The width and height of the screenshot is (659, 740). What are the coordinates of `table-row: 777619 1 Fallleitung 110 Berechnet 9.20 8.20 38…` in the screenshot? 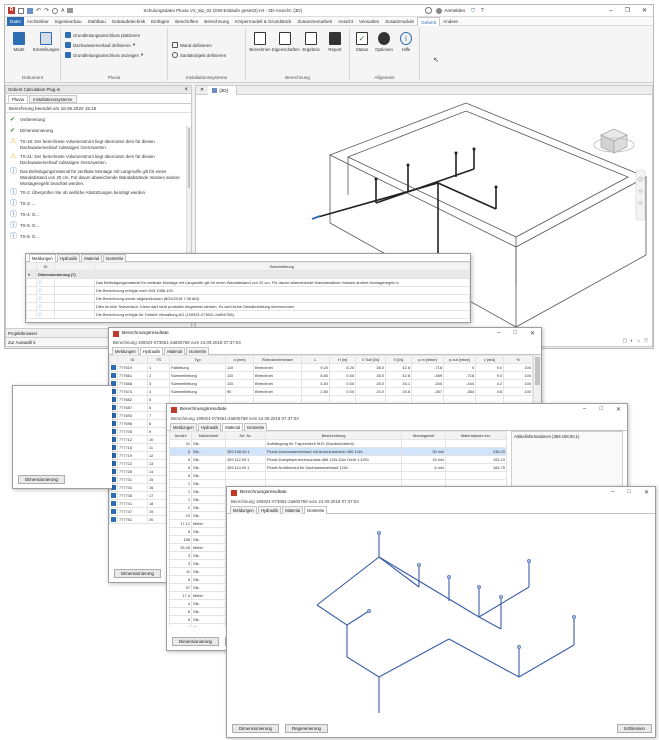 It's located at (321, 367).